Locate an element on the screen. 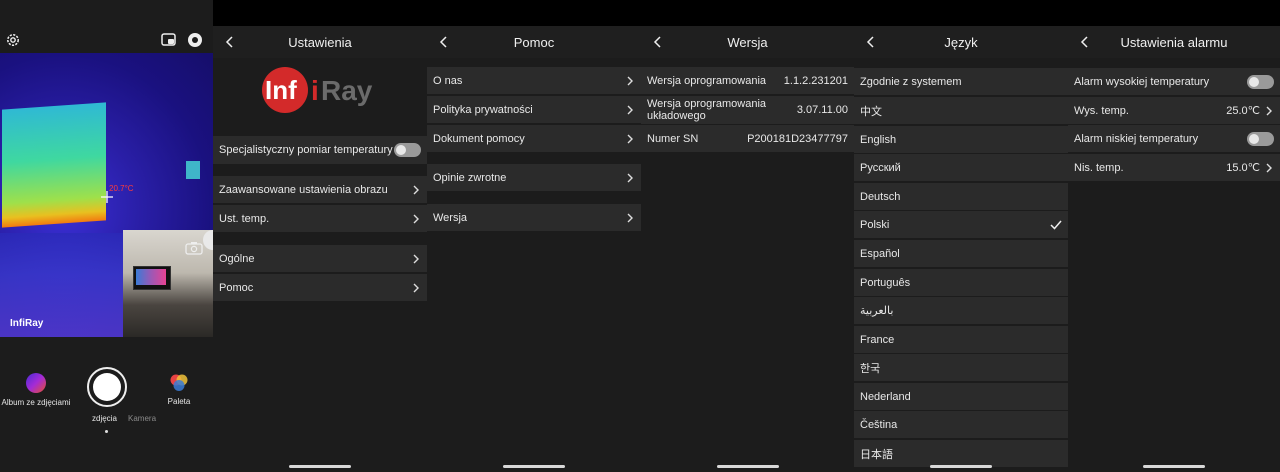  language-item: Zgodnie z systemem is located at coordinates (961, 82).